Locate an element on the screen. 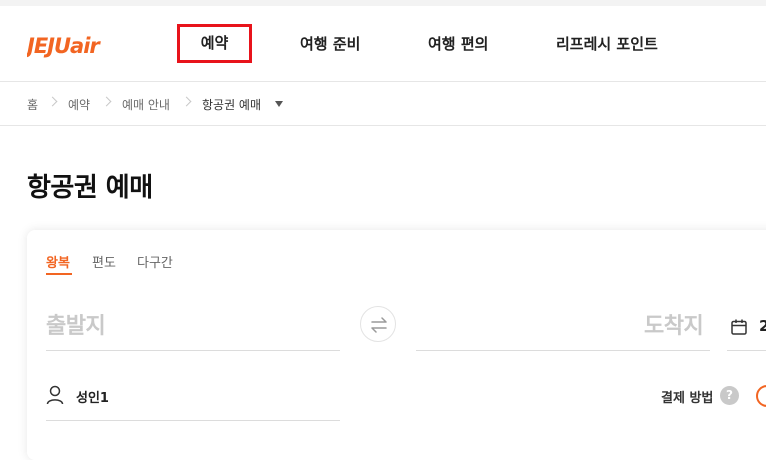 The height and width of the screenshot is (460, 766). departure-underline is located at coordinates (193, 350).